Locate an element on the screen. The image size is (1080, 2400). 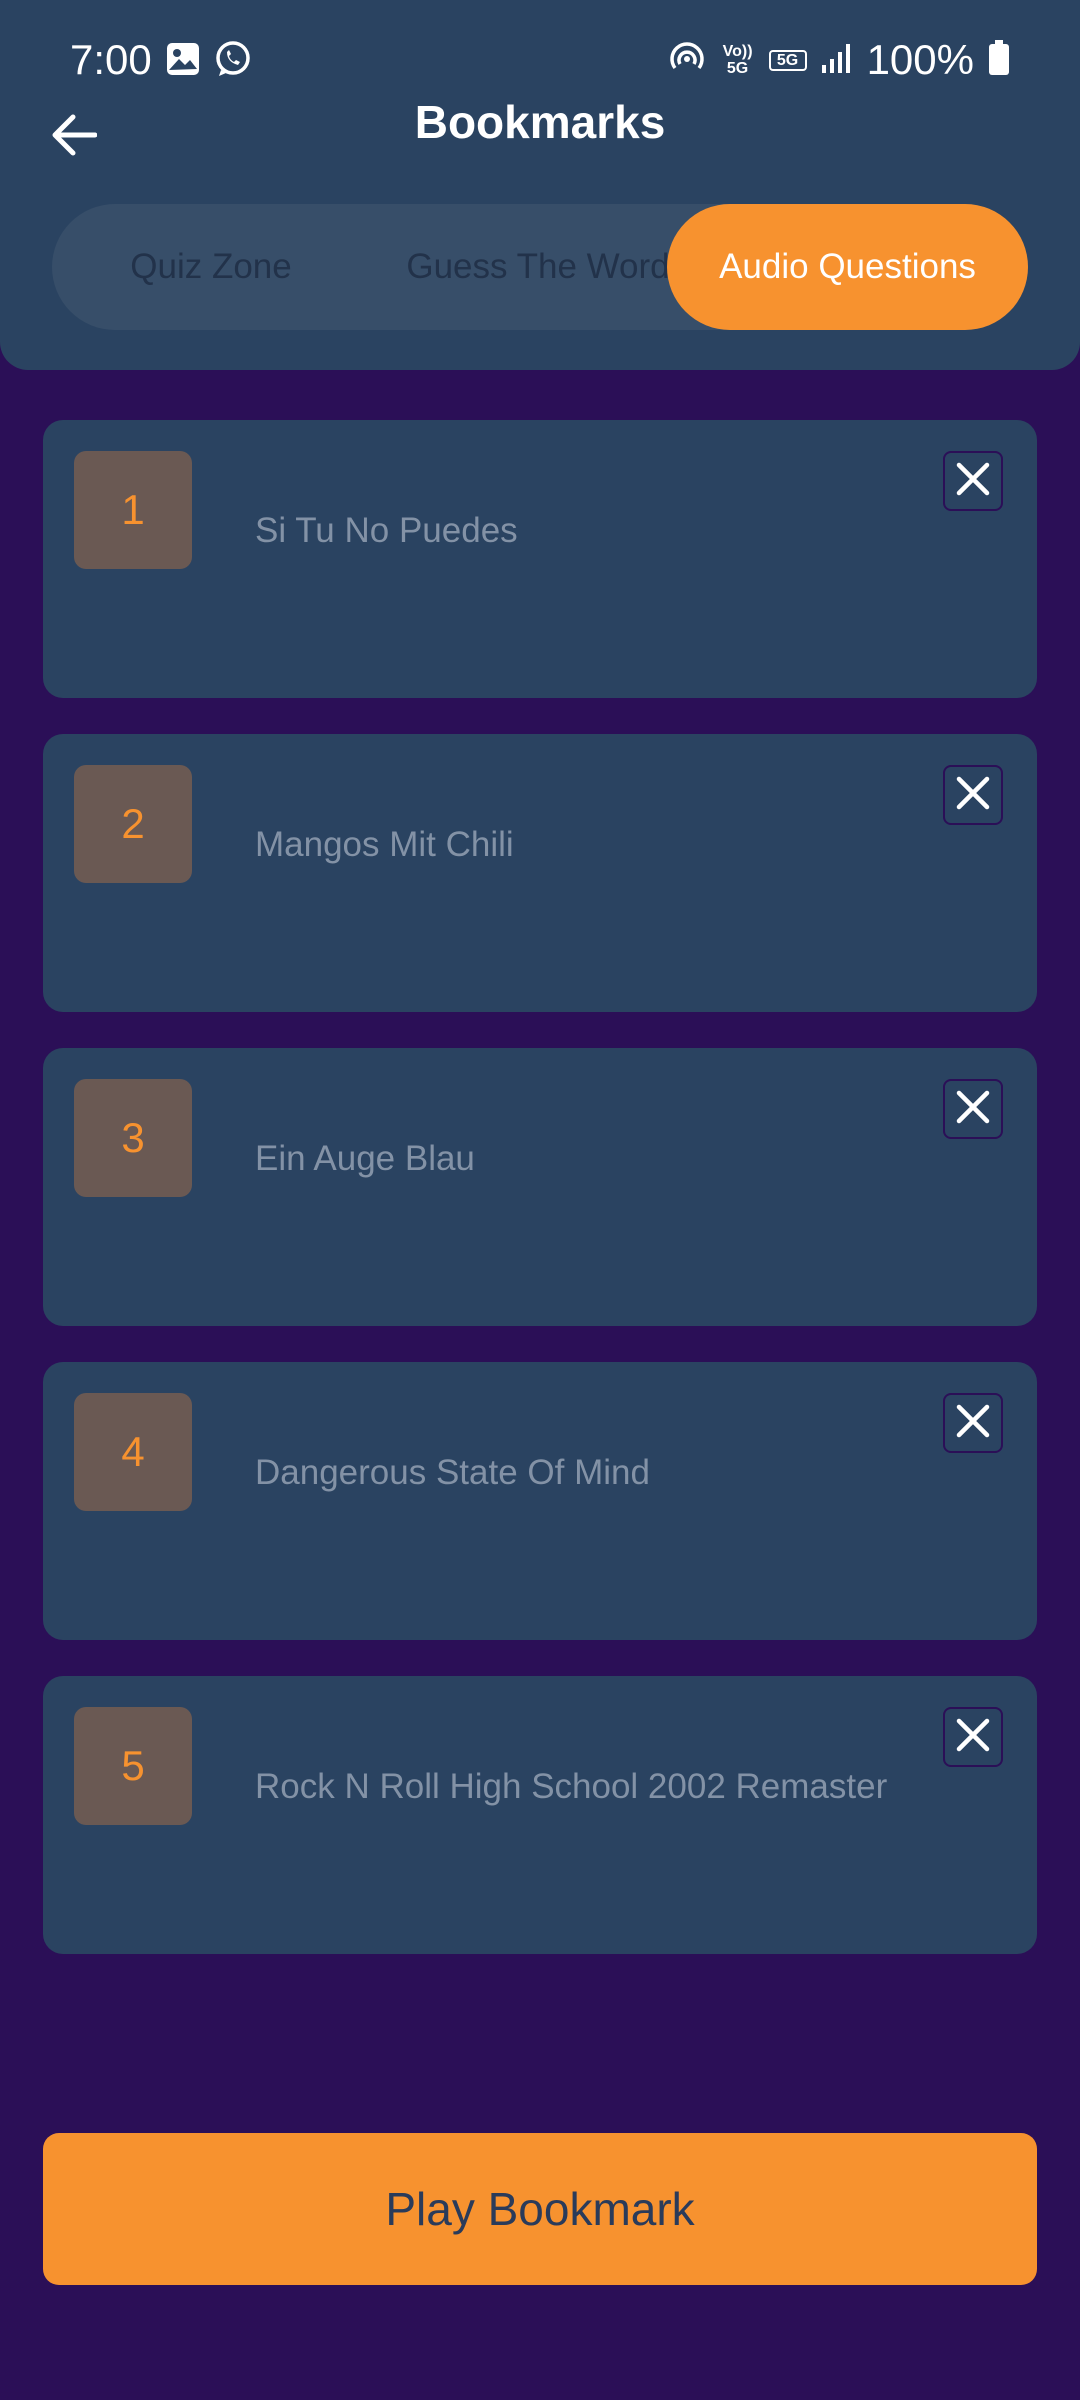
bookmark-card: 5 Rock N Roll High School 2002 Remaster is located at coordinates (540, 1815).